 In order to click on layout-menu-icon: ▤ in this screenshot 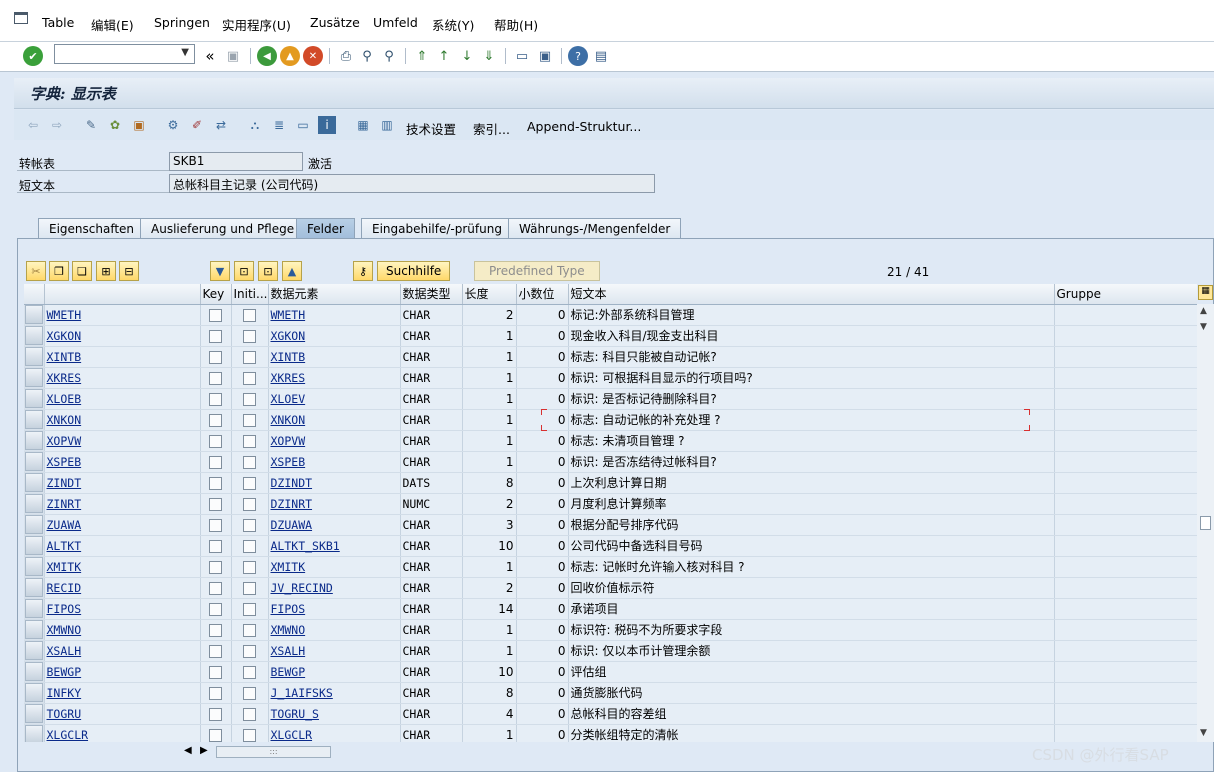, I will do `click(601, 56)`.